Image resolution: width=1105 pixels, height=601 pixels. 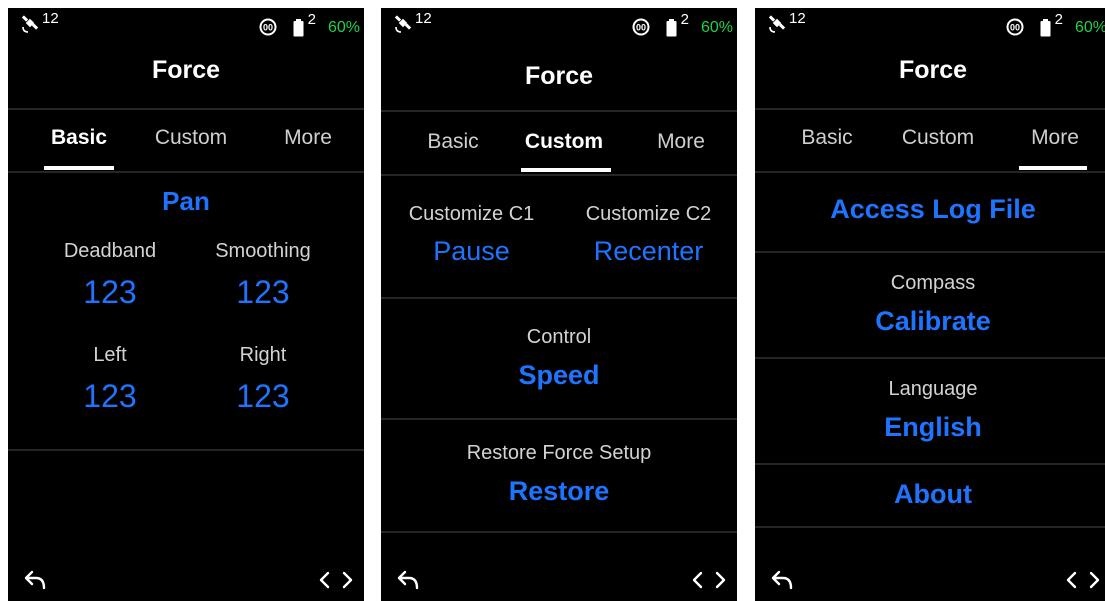 I want to click on deadband-label: Deadband, so click(x=110, y=251).